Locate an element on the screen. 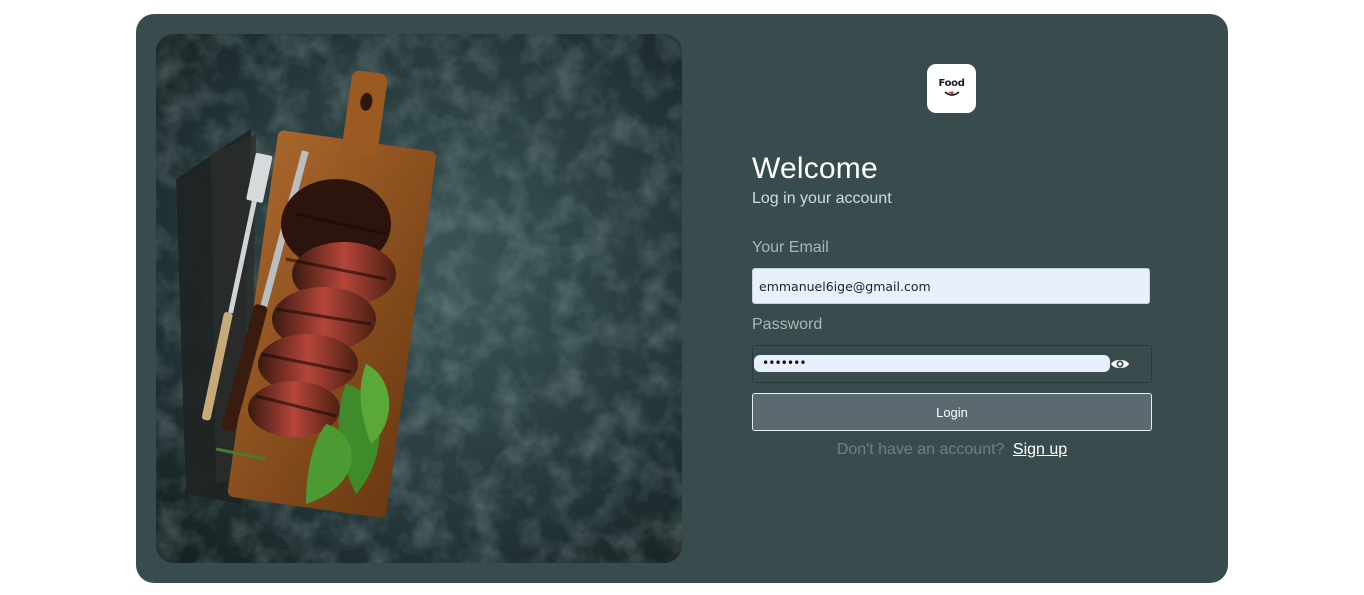 The width and height of the screenshot is (1364, 595). food-logo-icon is located at coordinates (951, 93).